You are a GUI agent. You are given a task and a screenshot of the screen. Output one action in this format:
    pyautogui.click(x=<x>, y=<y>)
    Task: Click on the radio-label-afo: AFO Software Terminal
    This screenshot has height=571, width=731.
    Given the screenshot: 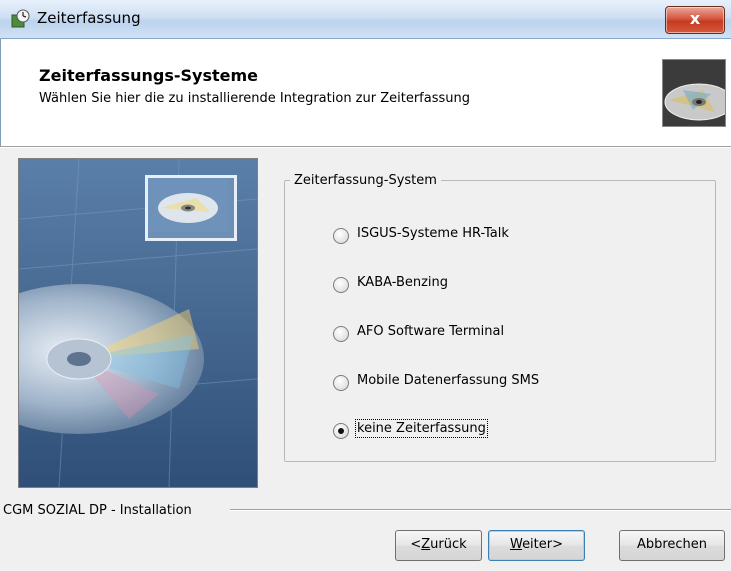 What is the action you would take?
    pyautogui.click(x=430, y=331)
    